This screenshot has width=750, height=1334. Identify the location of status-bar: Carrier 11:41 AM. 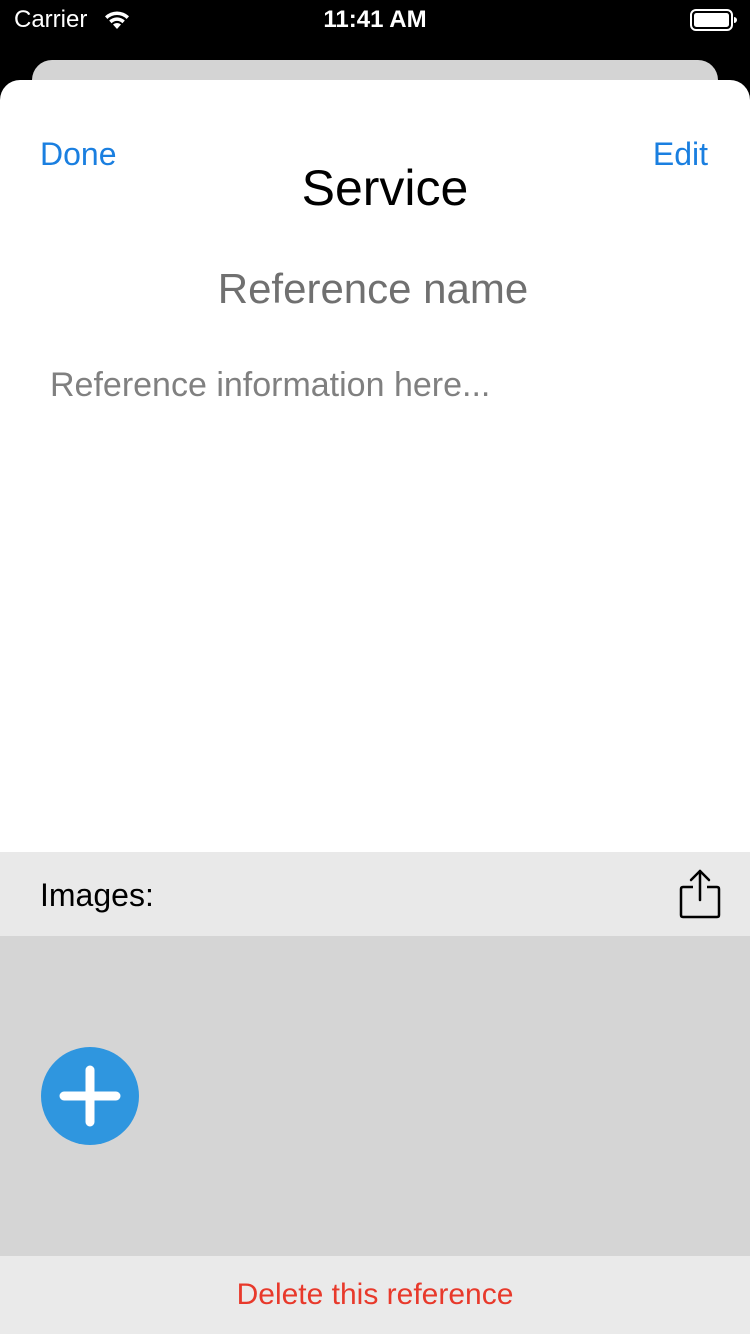
(375, 20).